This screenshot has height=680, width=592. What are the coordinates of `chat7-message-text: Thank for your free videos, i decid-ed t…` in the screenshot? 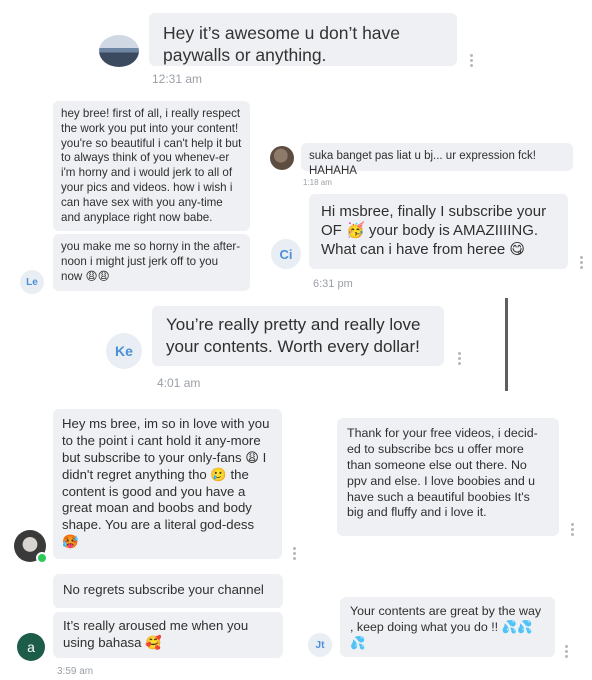 It's located at (442, 473).